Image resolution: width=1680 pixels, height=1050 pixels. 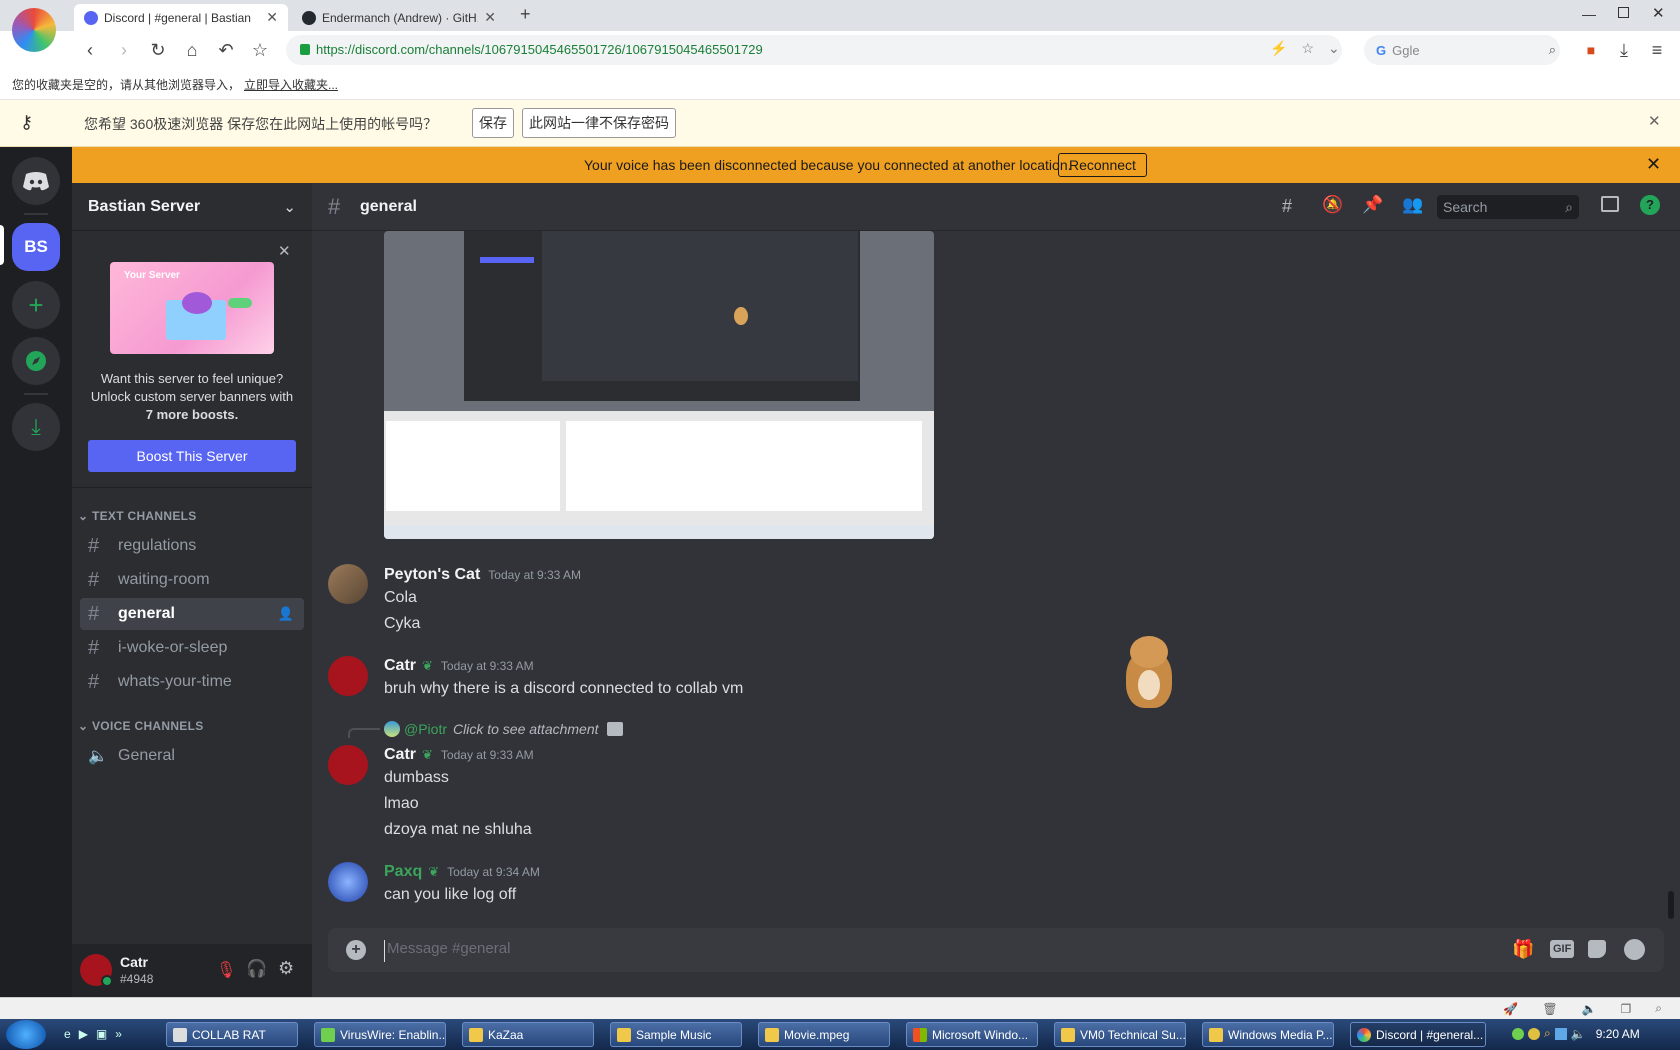 What do you see at coordinates (36, 247) in the screenshot?
I see `server-icon-bastian: BS` at bounding box center [36, 247].